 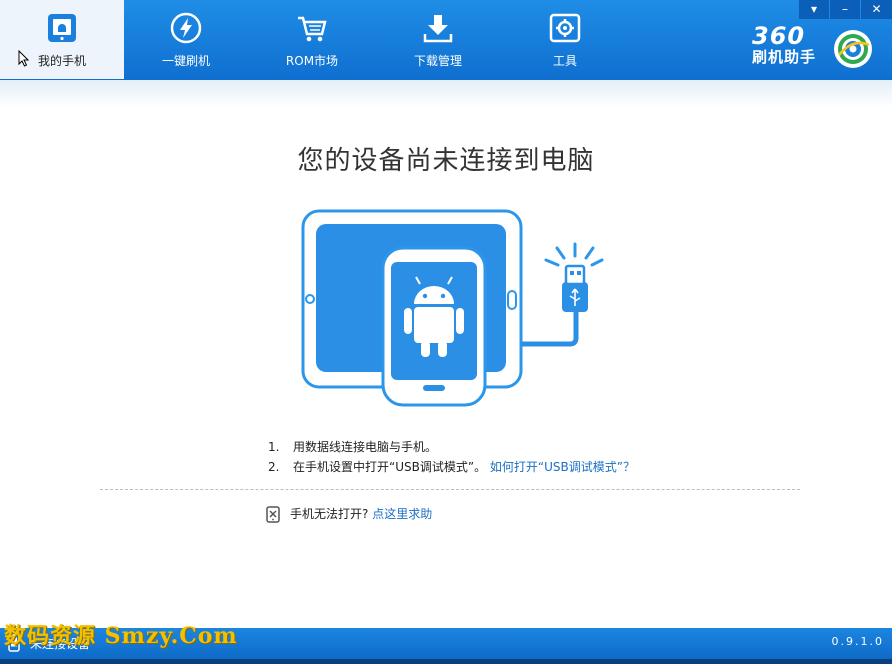 I want to click on brand-name: 刷机助手, so click(x=784, y=57).